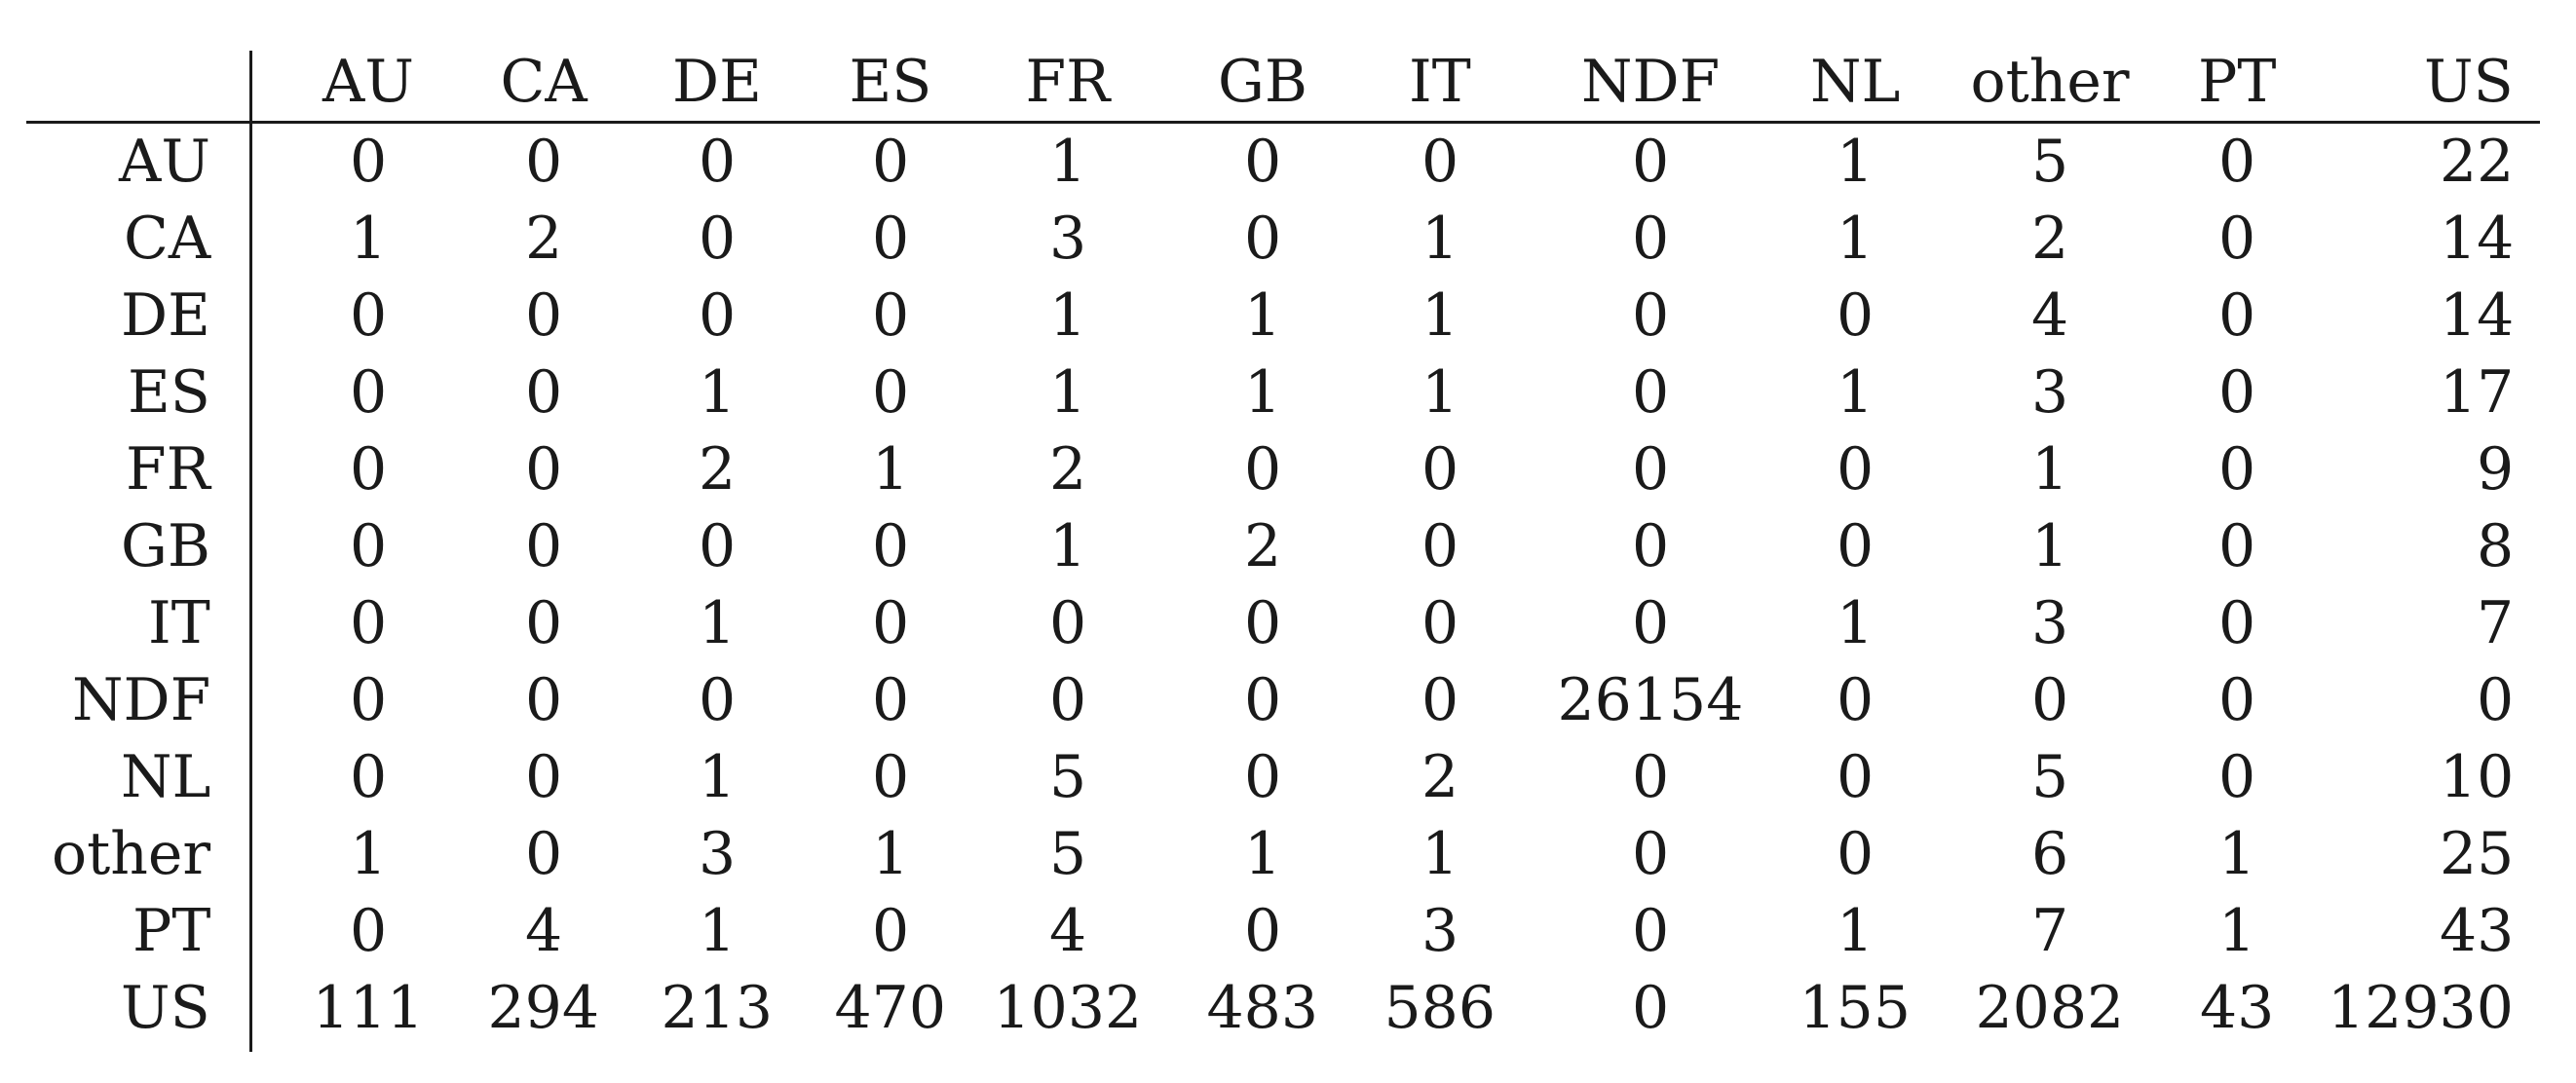 The width and height of the screenshot is (2576, 1083). I want to click on table-cell: 1032, so click(1068, 1008).